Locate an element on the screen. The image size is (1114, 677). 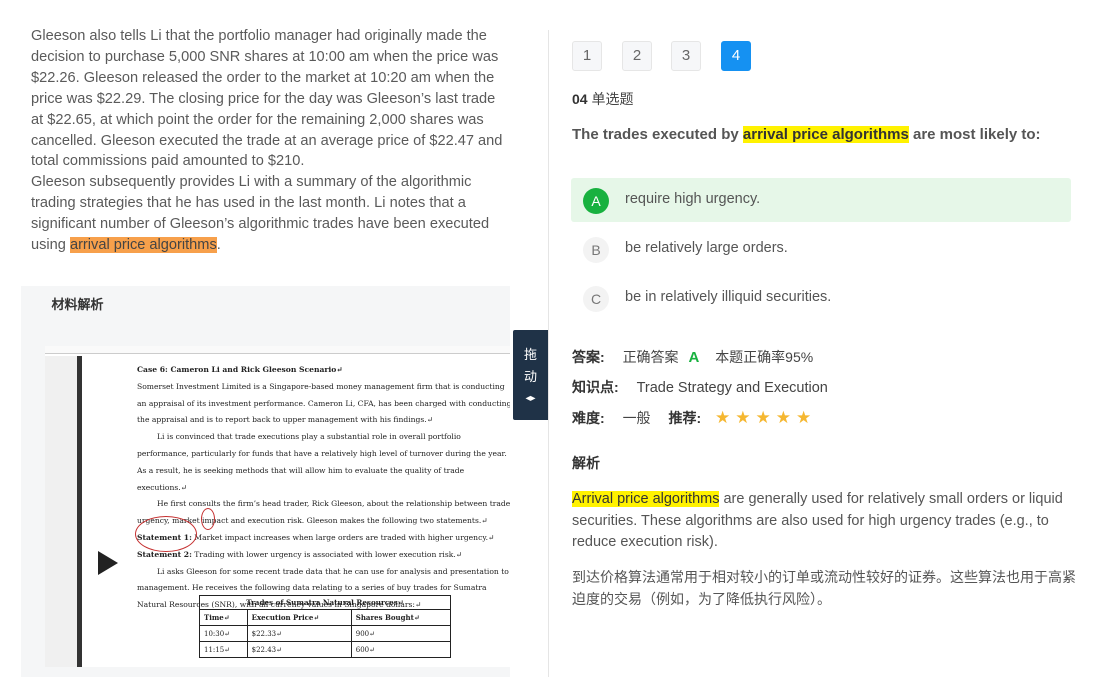
tab-material-analysis: 材料解析 is located at coordinates (77, 306).